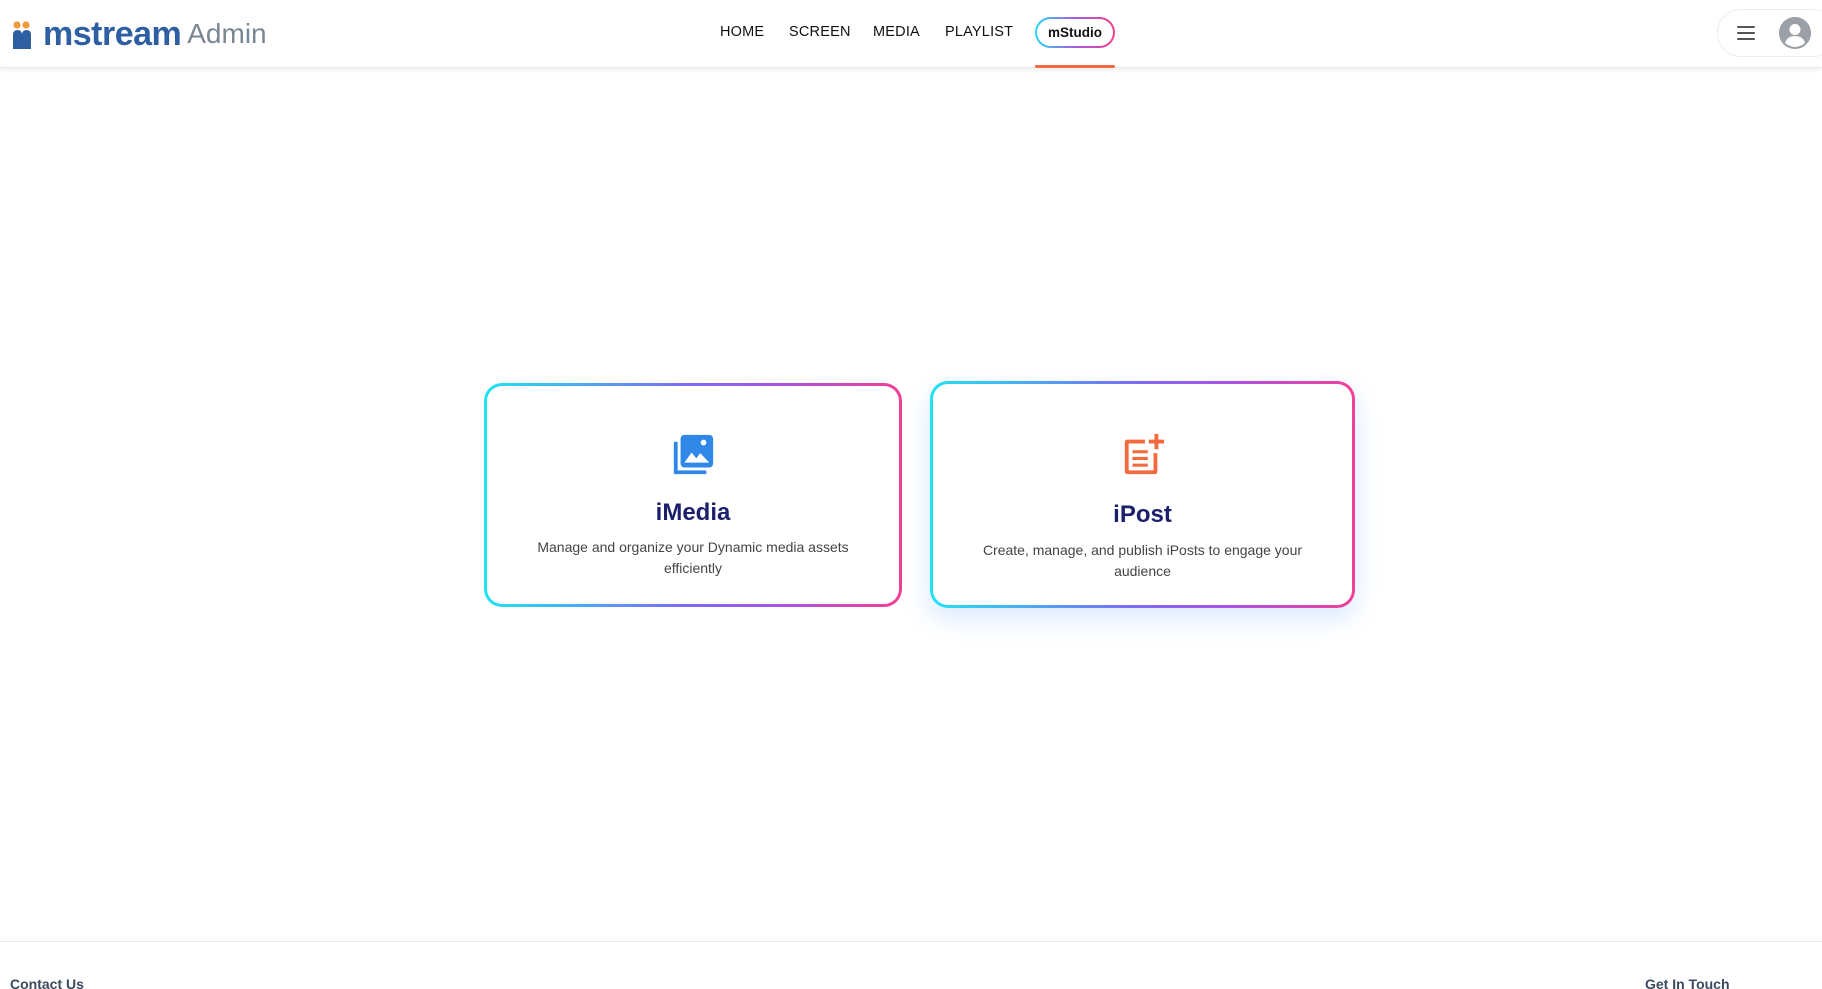 Image resolution: width=1822 pixels, height=989 pixels. Describe the element at coordinates (22, 35) in the screenshot. I see `mstream-people-logo-icon` at that location.